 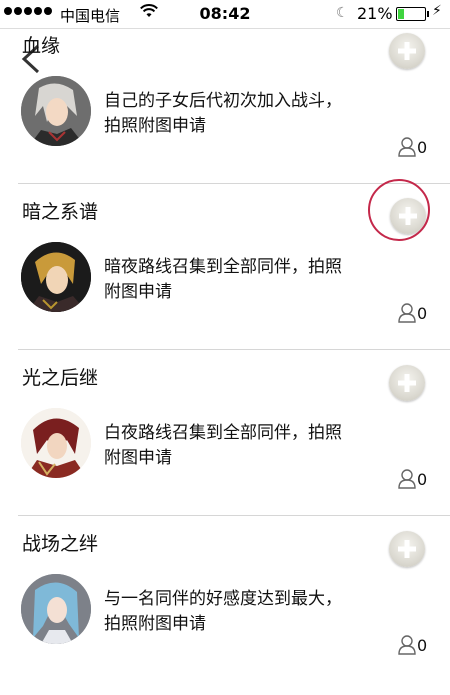 I want to click on achievement-title: 暗之系谱, so click(x=60, y=212).